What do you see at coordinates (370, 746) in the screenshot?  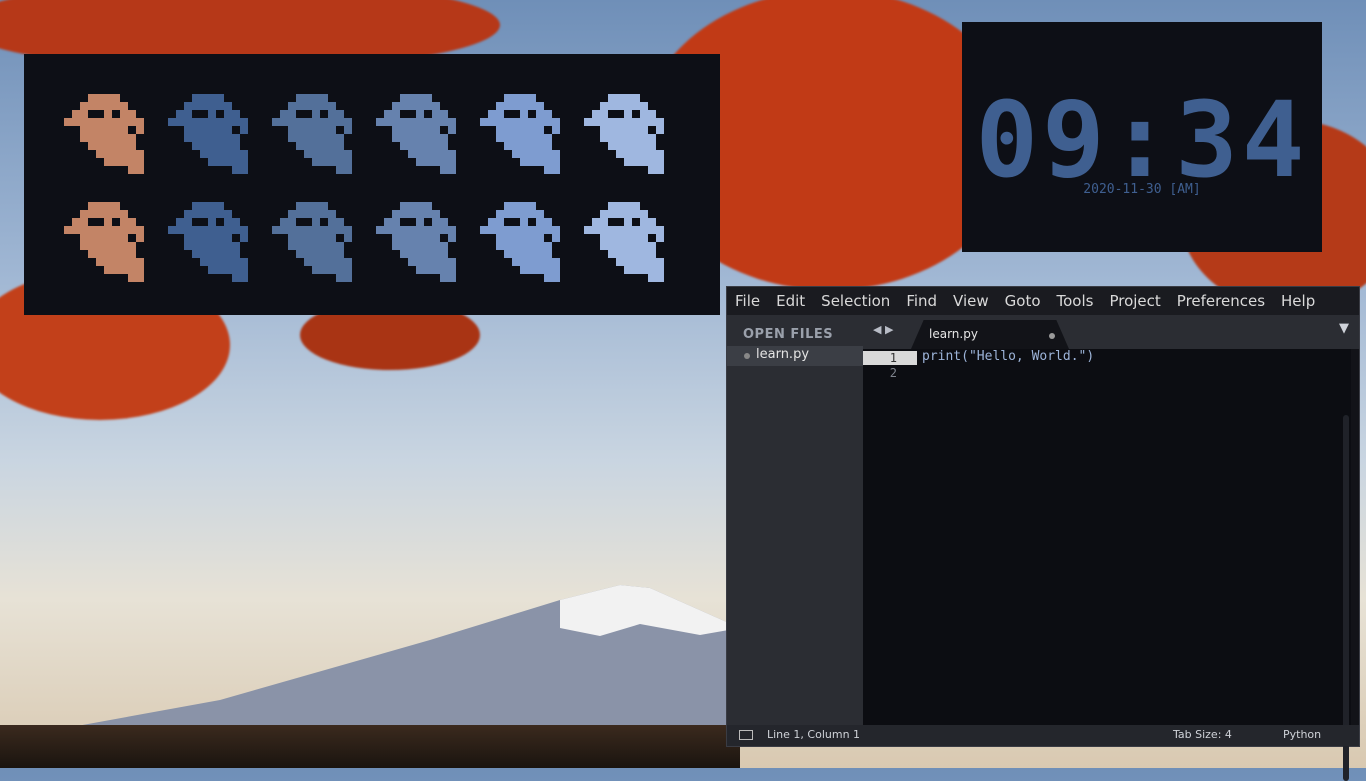 I see `treeline` at bounding box center [370, 746].